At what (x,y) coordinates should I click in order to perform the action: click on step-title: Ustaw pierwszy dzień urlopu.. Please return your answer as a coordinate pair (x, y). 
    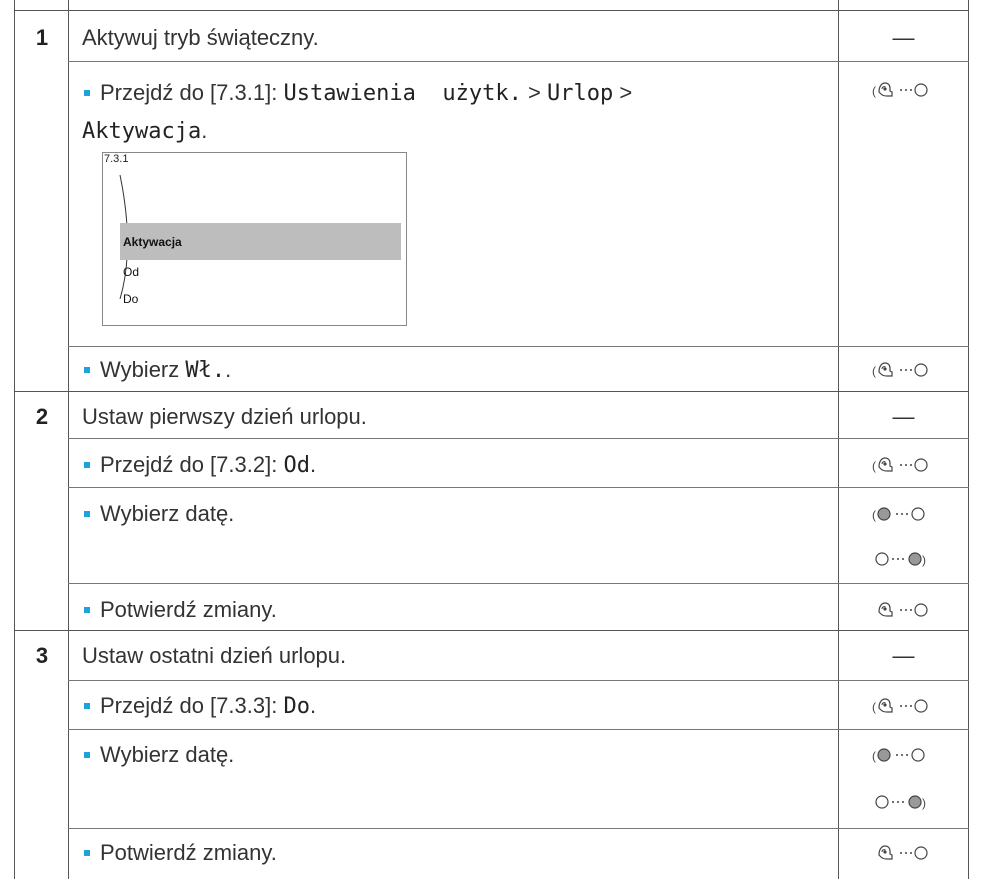
    Looking at the image, I should click on (224, 416).